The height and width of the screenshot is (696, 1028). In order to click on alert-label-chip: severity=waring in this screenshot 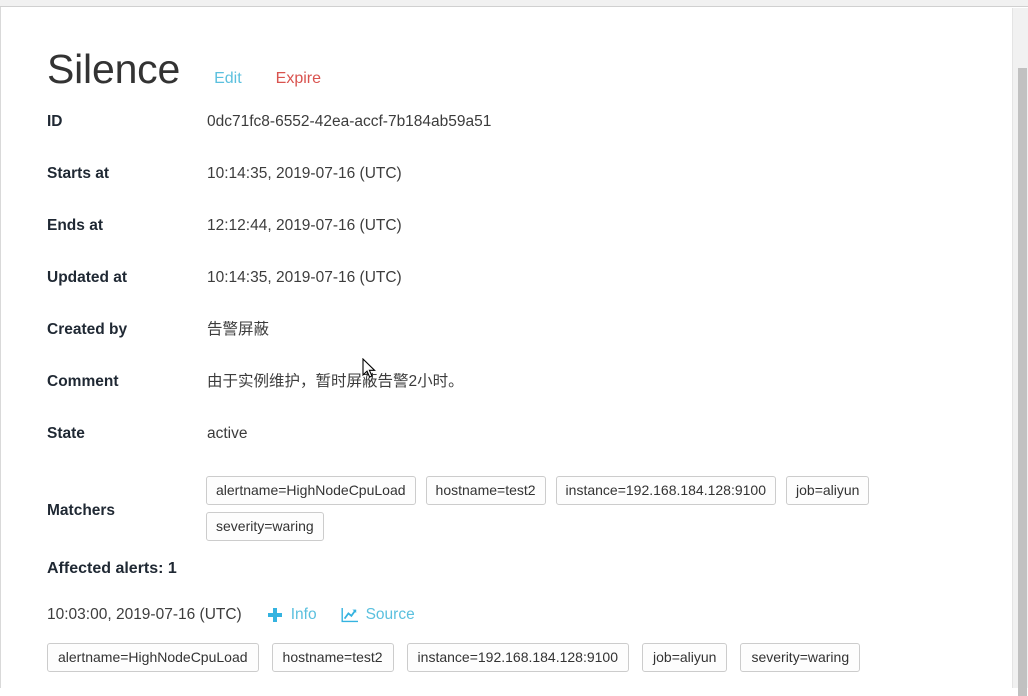, I will do `click(800, 657)`.